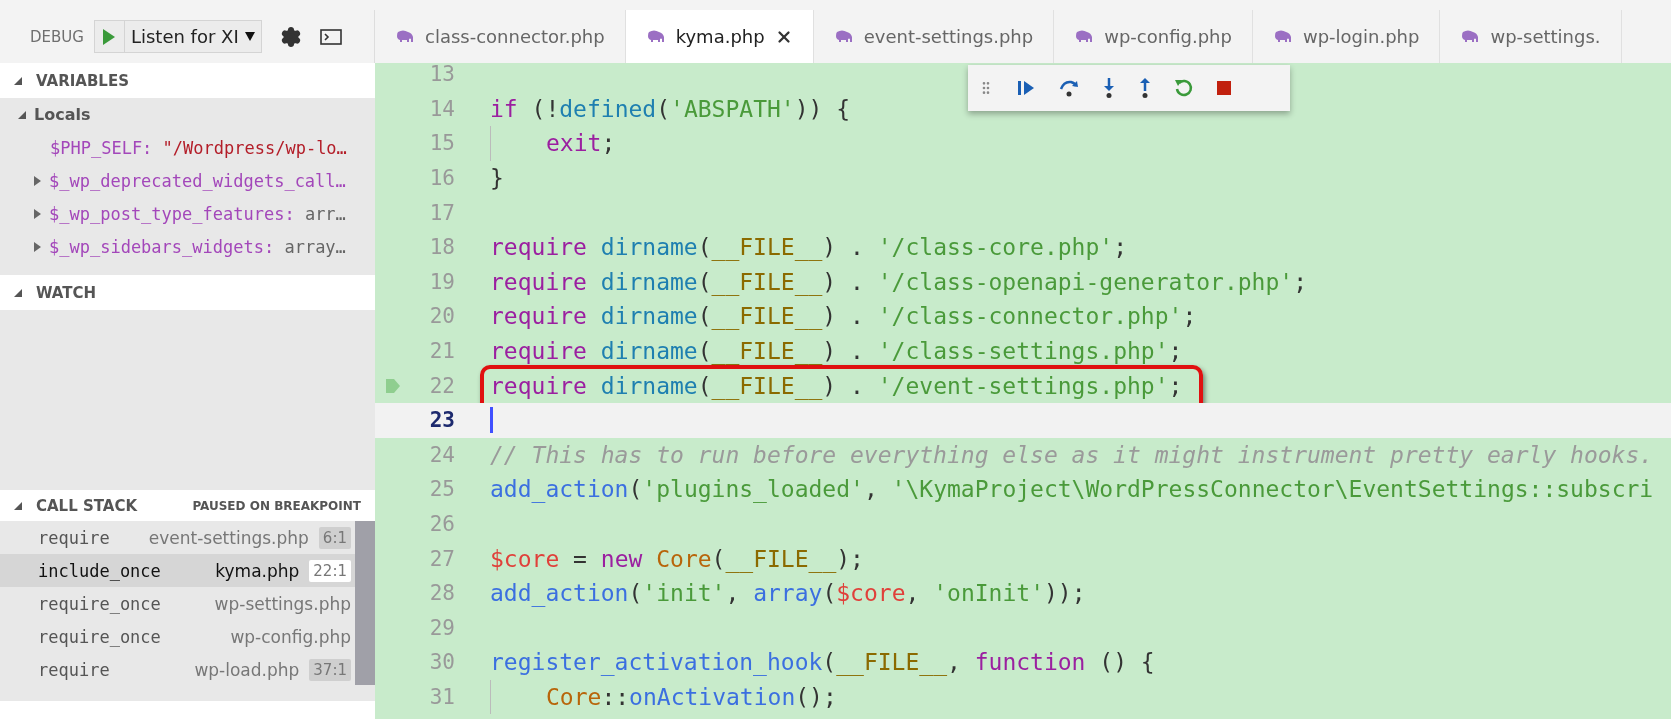 The width and height of the screenshot is (1671, 719). What do you see at coordinates (177, 570) in the screenshot?
I see `stack-frame: include_once kyma.php 22:1` at bounding box center [177, 570].